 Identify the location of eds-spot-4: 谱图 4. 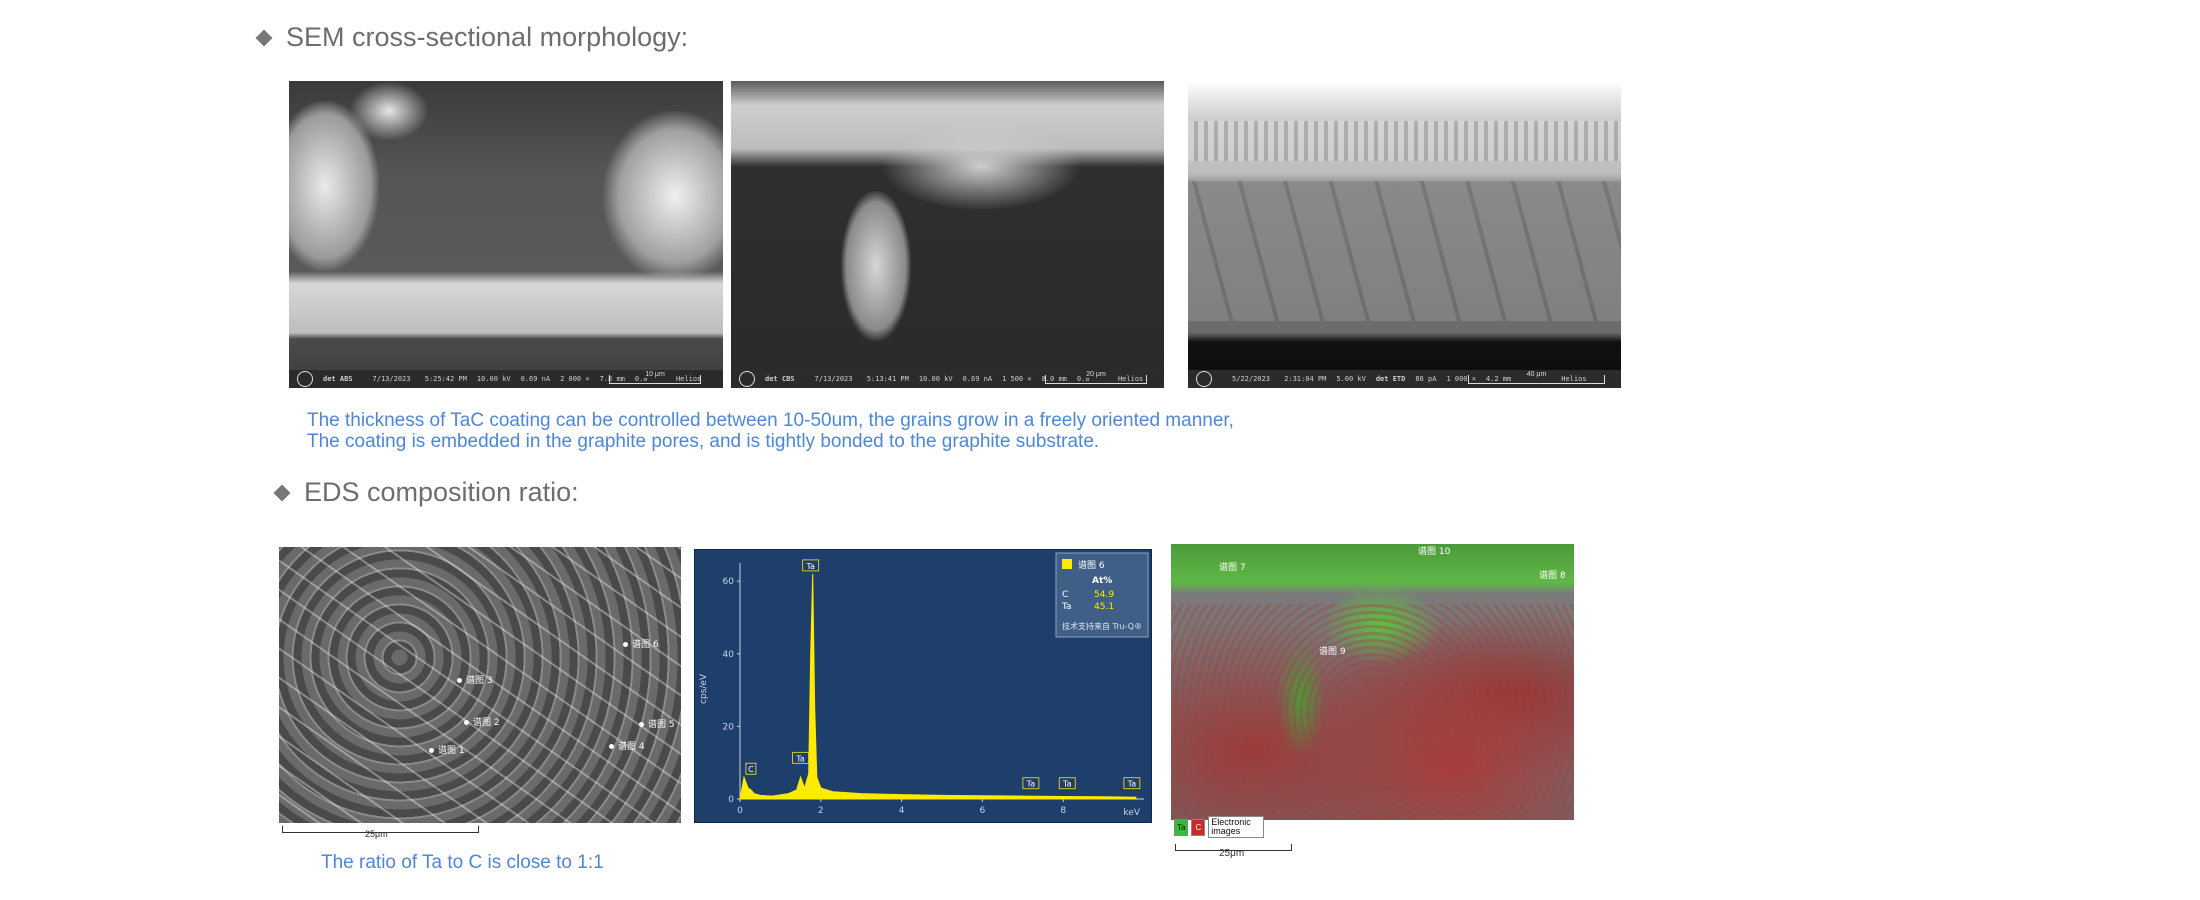
(627, 745).